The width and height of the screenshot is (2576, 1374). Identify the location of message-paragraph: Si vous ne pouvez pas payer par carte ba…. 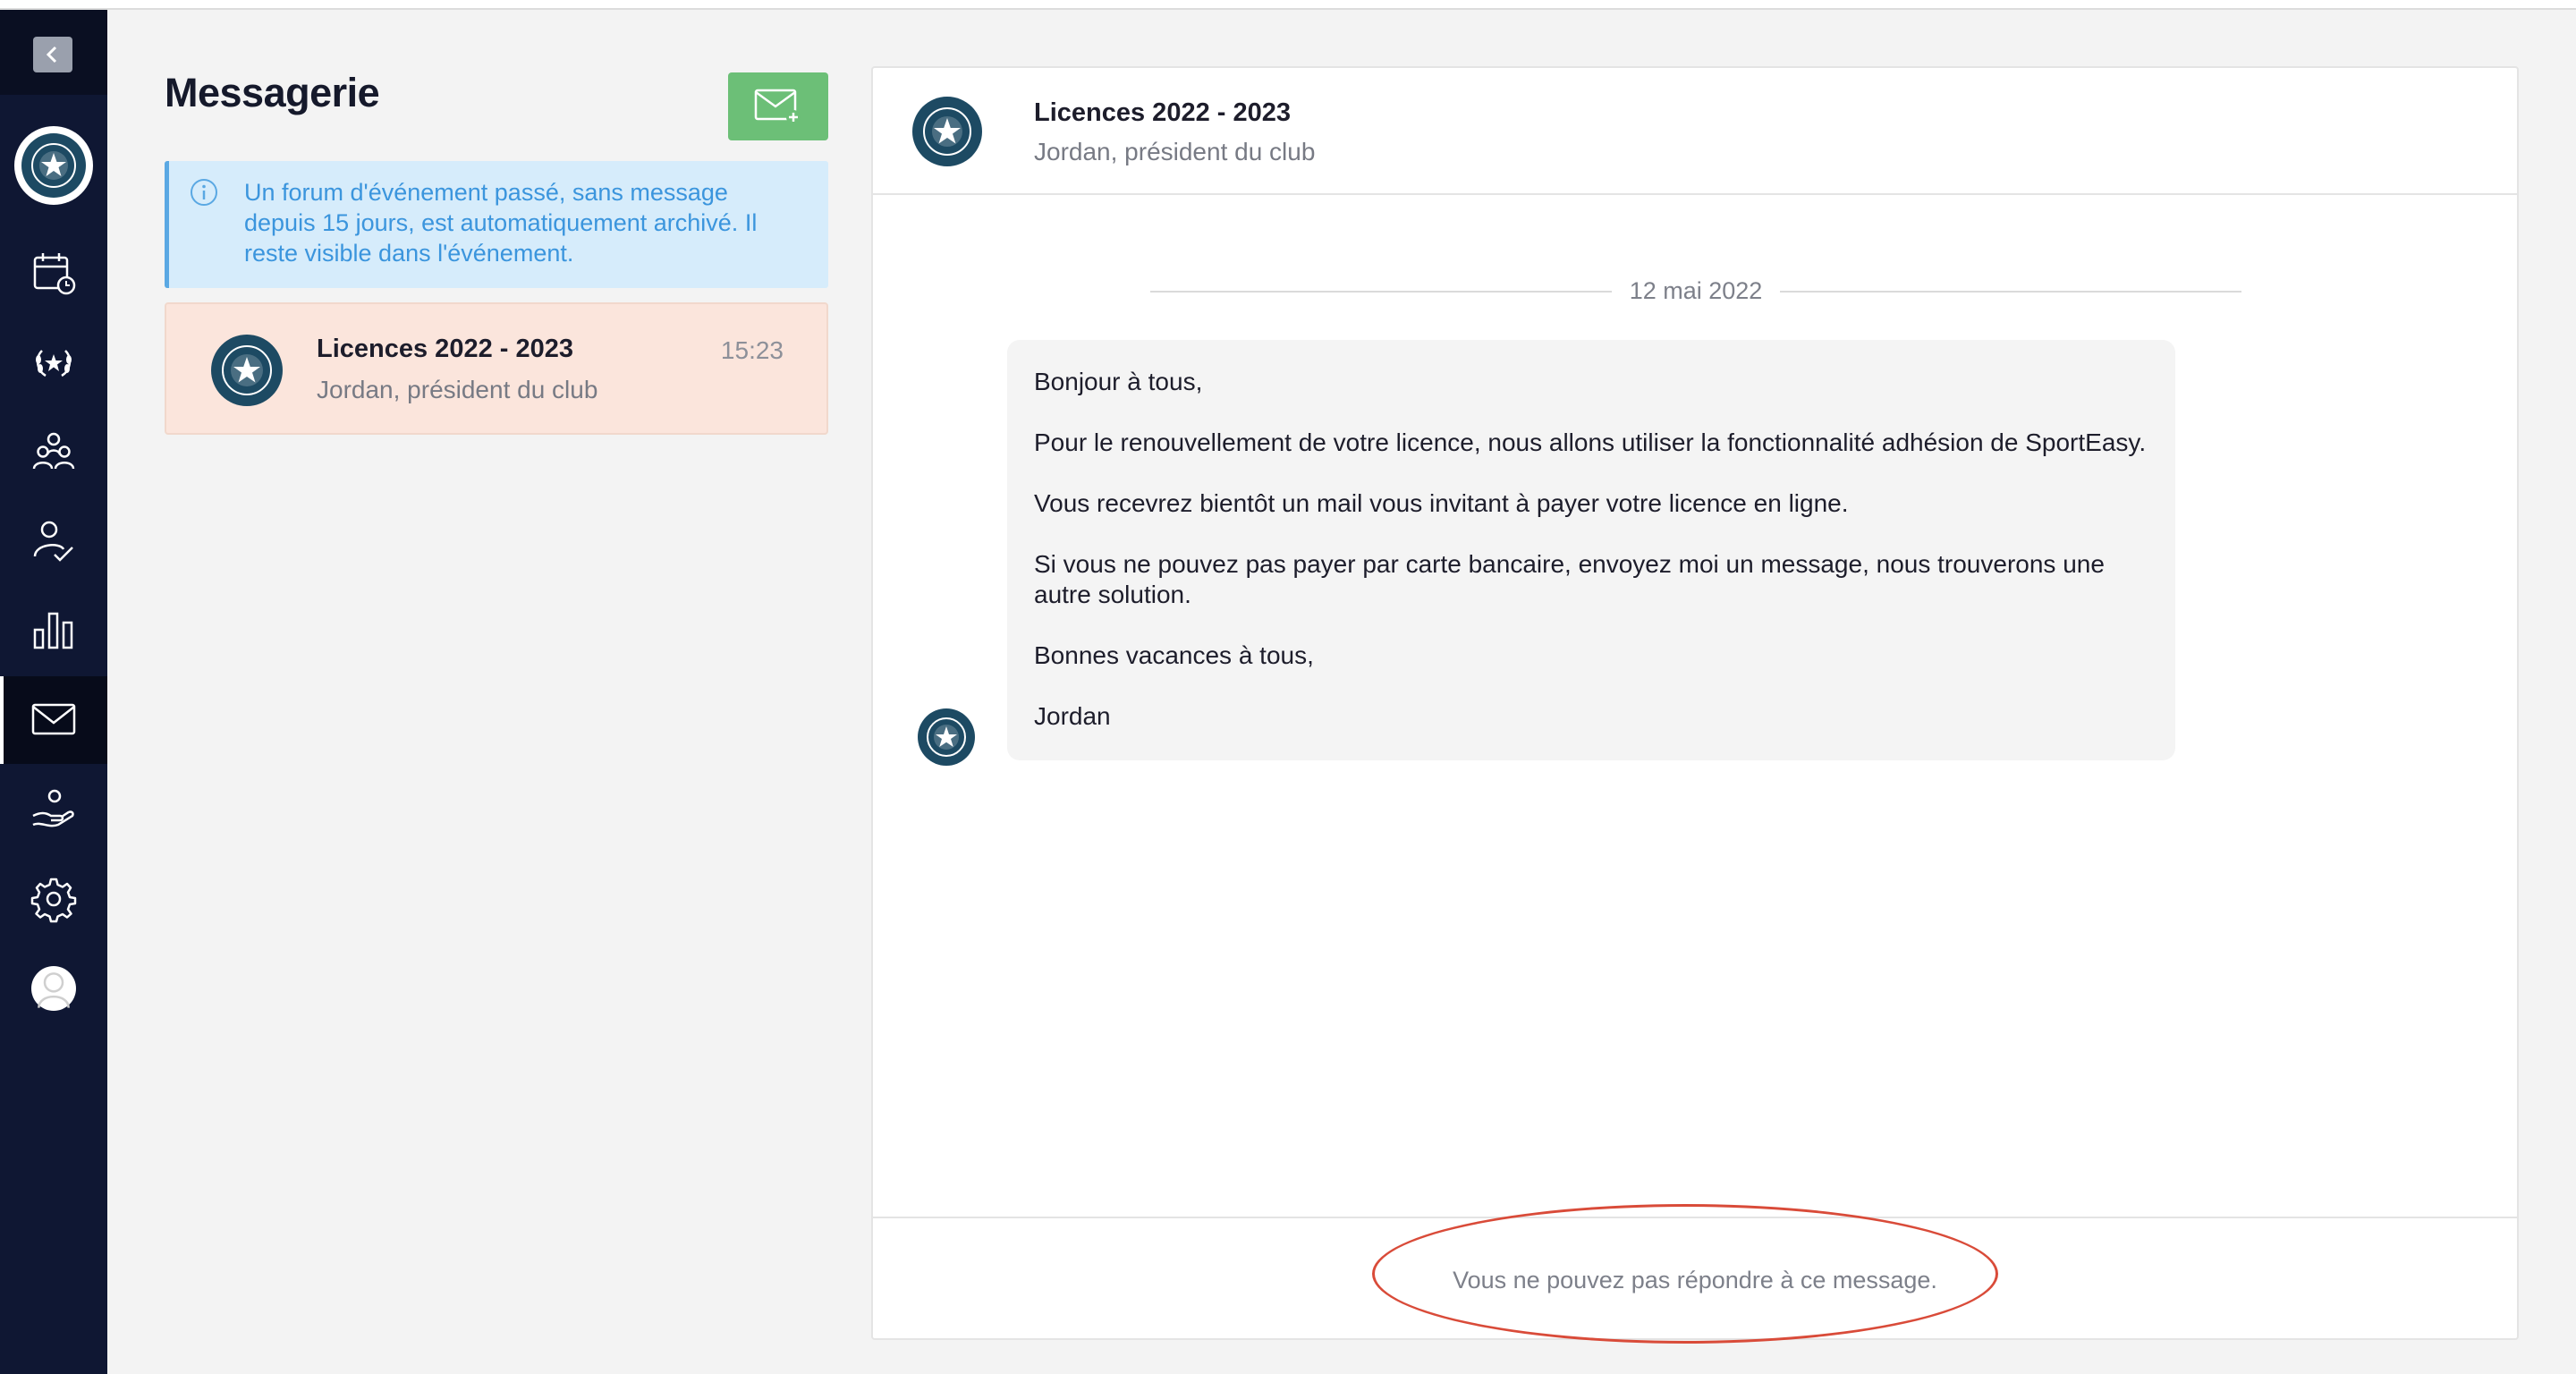
(1569, 579).